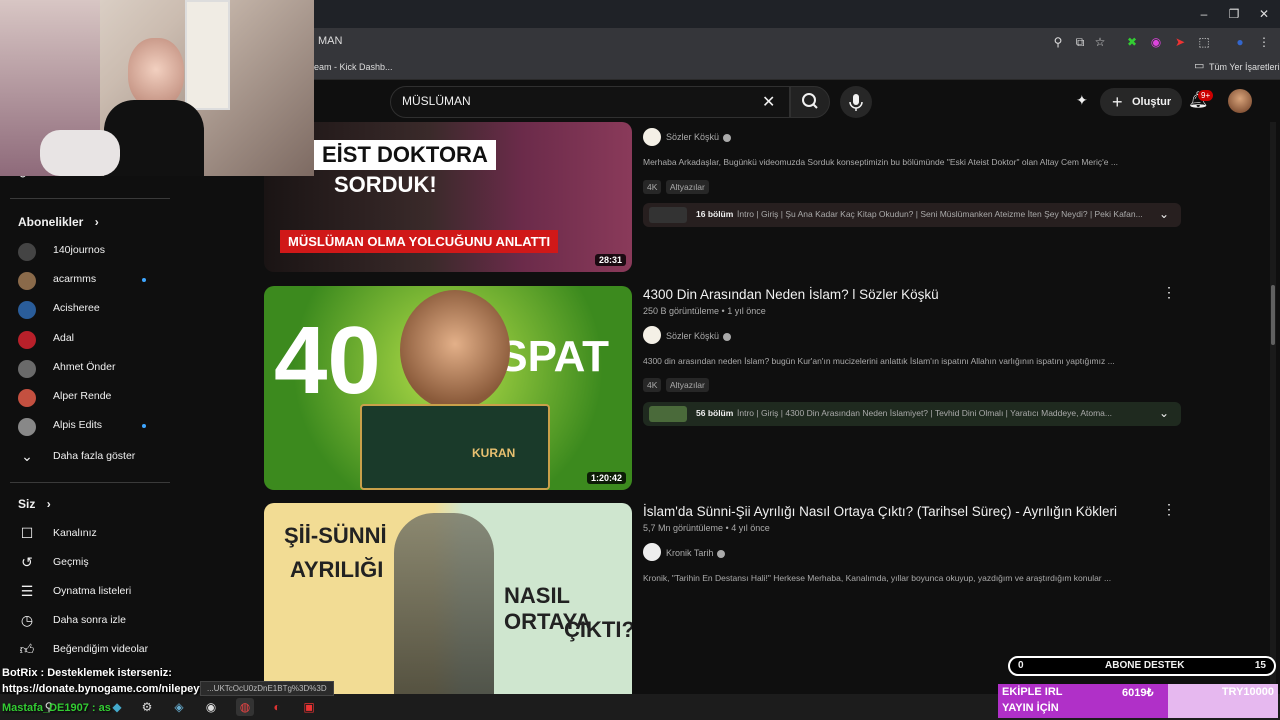 Image resolution: width=1280 pixels, height=720 pixels. I want to click on sidebar-item-subscription: Acisheree, so click(85, 309).